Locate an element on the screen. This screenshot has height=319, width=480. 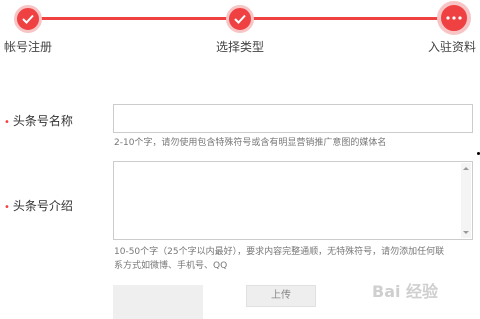
step-2-check-icon is located at coordinates (240, 19).